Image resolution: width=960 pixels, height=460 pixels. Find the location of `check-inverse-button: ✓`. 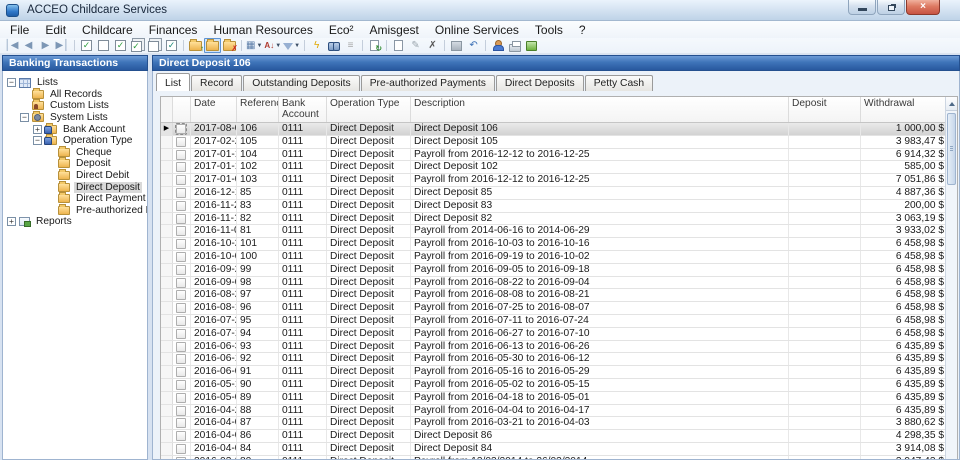

check-inverse-button: ✓ is located at coordinates (171, 45).